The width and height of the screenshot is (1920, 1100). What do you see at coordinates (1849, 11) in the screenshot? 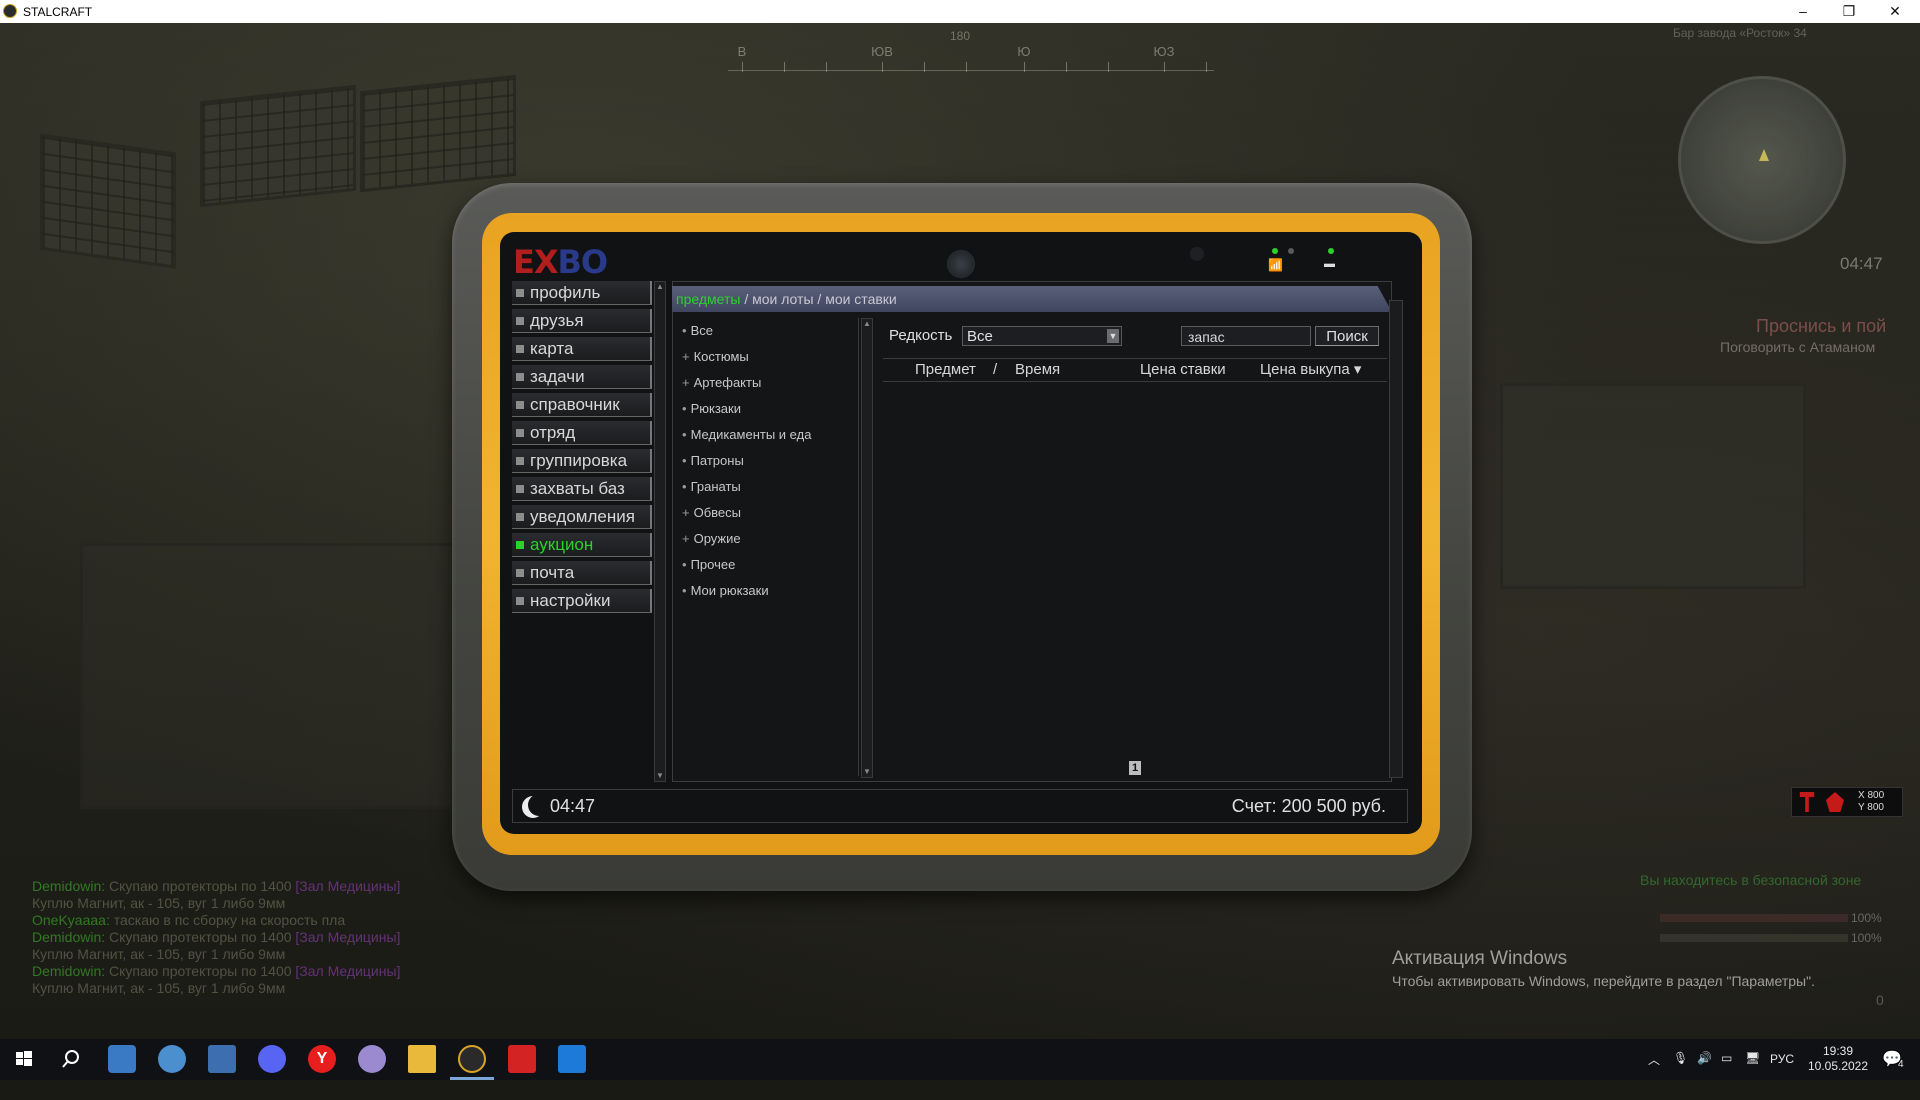
I see `restore-button: ❐` at bounding box center [1849, 11].